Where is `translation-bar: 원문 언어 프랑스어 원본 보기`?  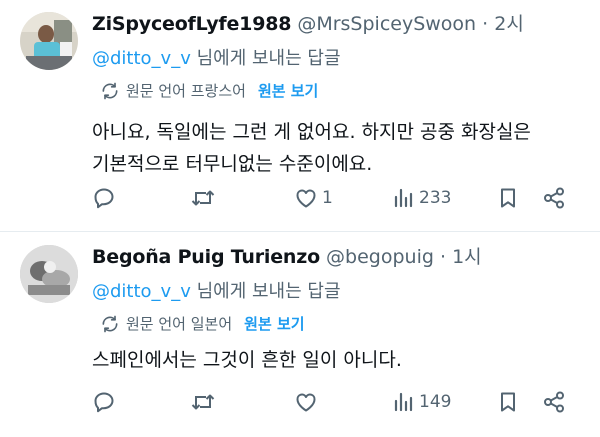
translation-bar: 원문 언어 프랑스어 원본 보기 is located at coordinates (209, 91).